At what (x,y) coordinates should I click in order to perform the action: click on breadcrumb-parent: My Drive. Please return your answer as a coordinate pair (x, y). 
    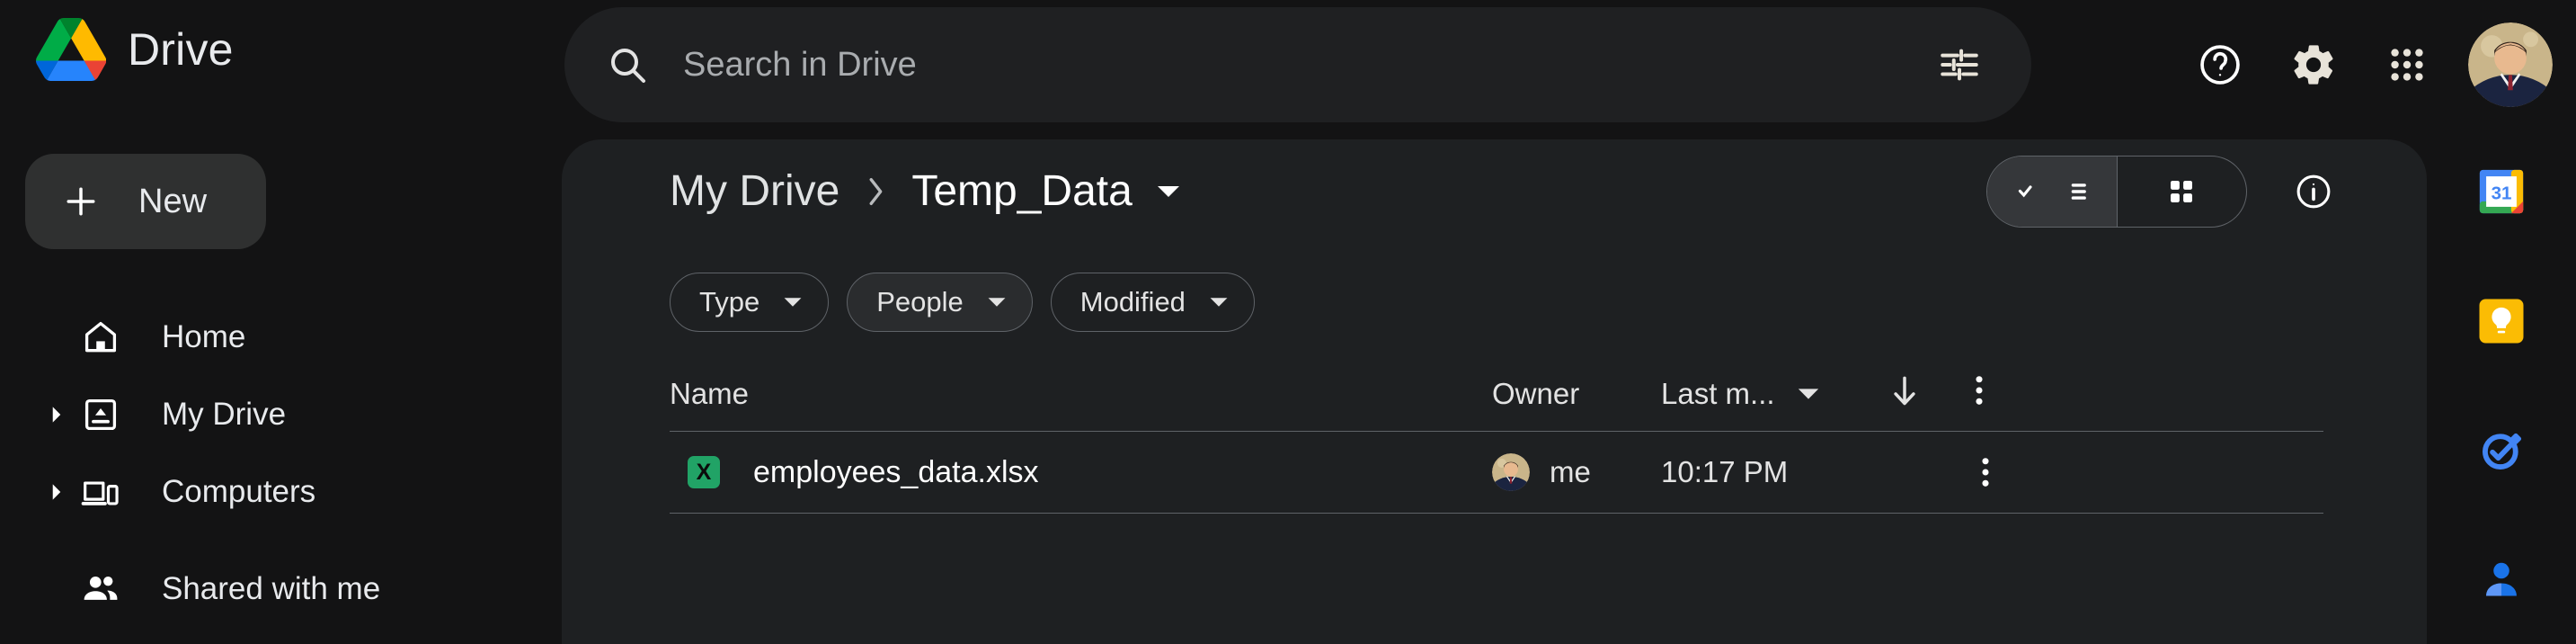
    Looking at the image, I should click on (754, 191).